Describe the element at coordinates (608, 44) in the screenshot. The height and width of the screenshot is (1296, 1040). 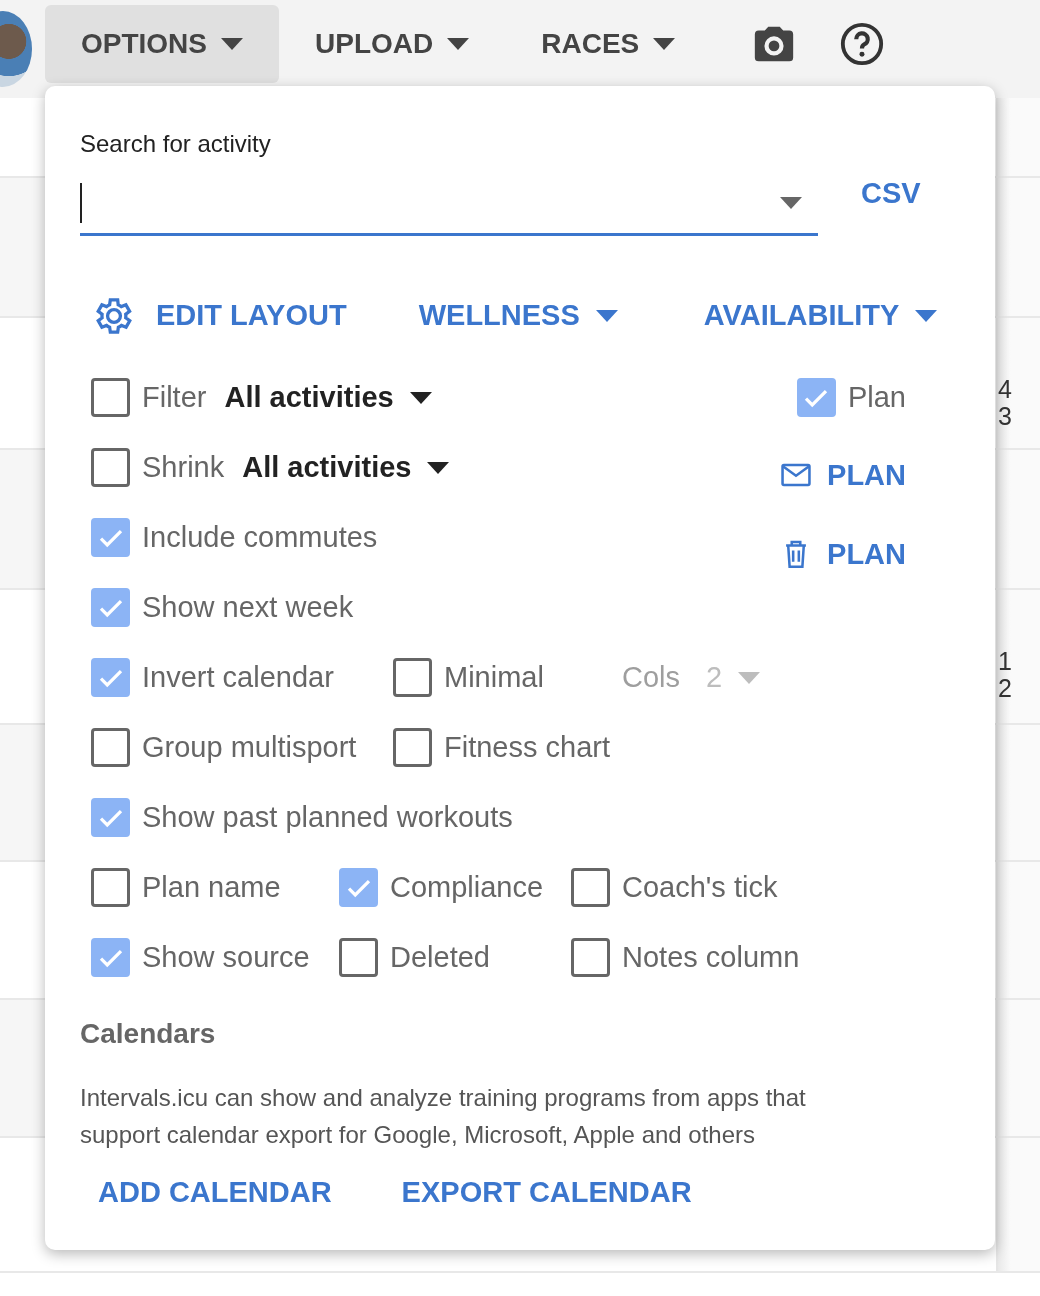
I see `menu-button: RACES` at that location.